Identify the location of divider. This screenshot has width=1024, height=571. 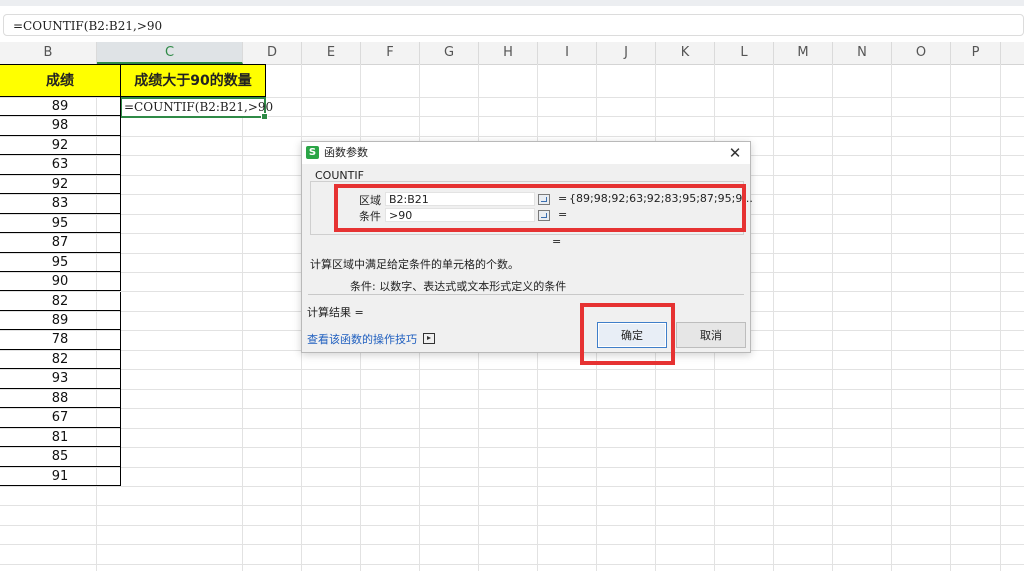
(526, 294).